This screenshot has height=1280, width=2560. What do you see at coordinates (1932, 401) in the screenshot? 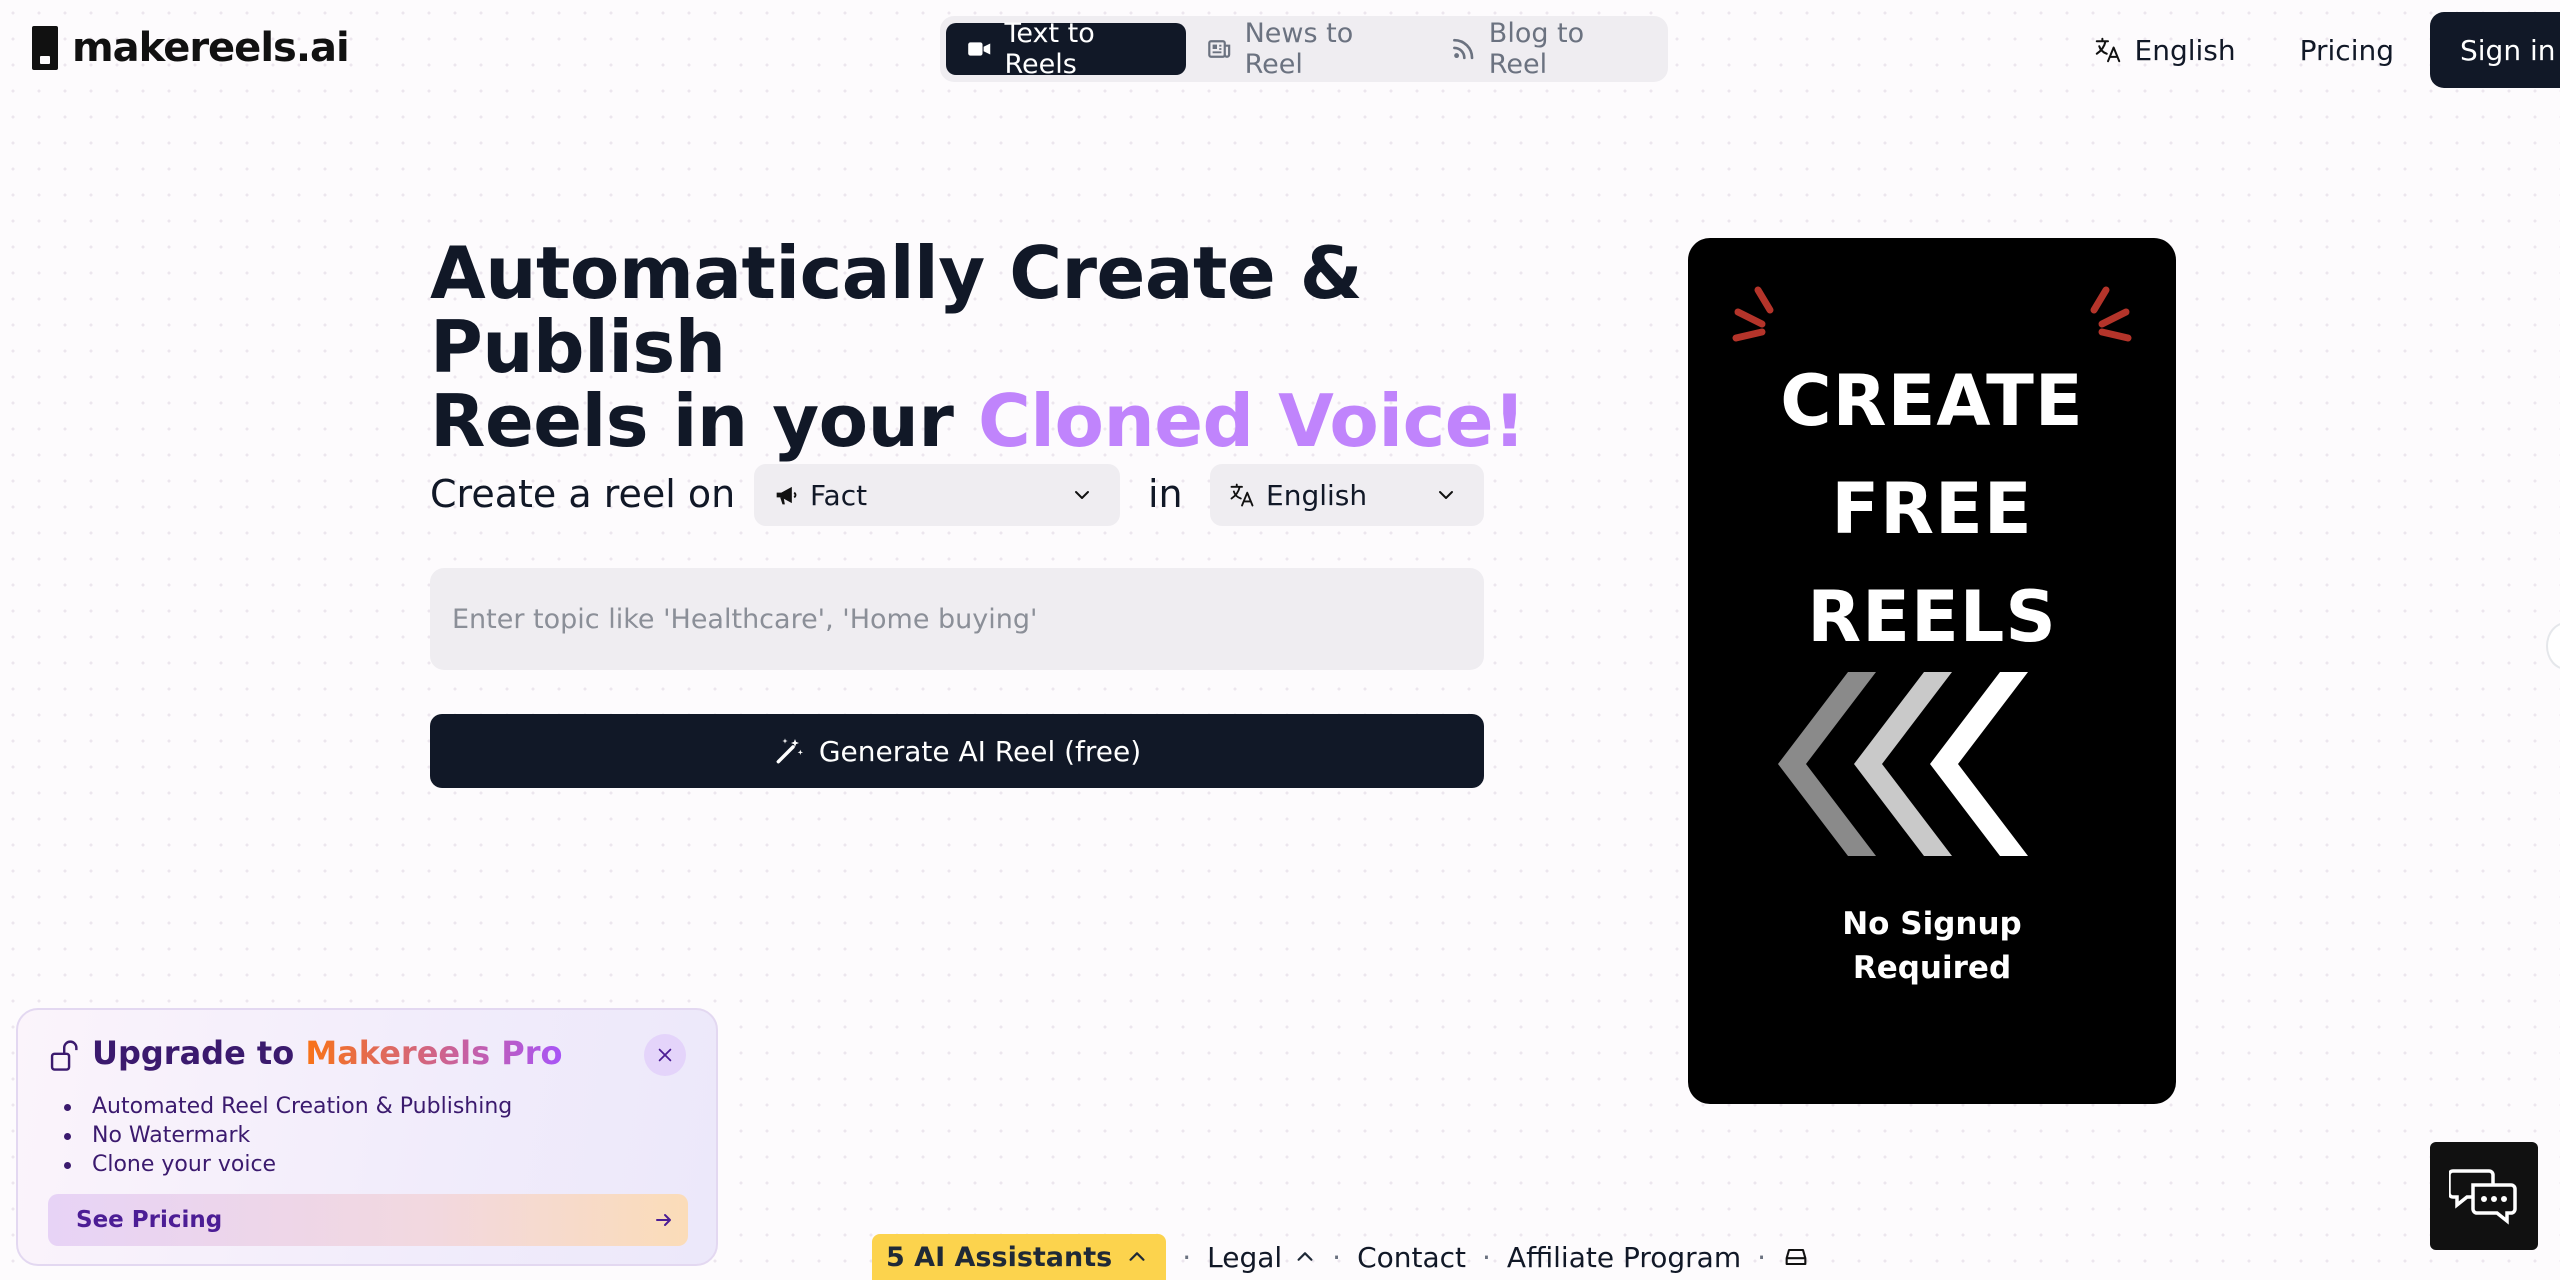
I see `promo-line-1: CREATE` at bounding box center [1932, 401].